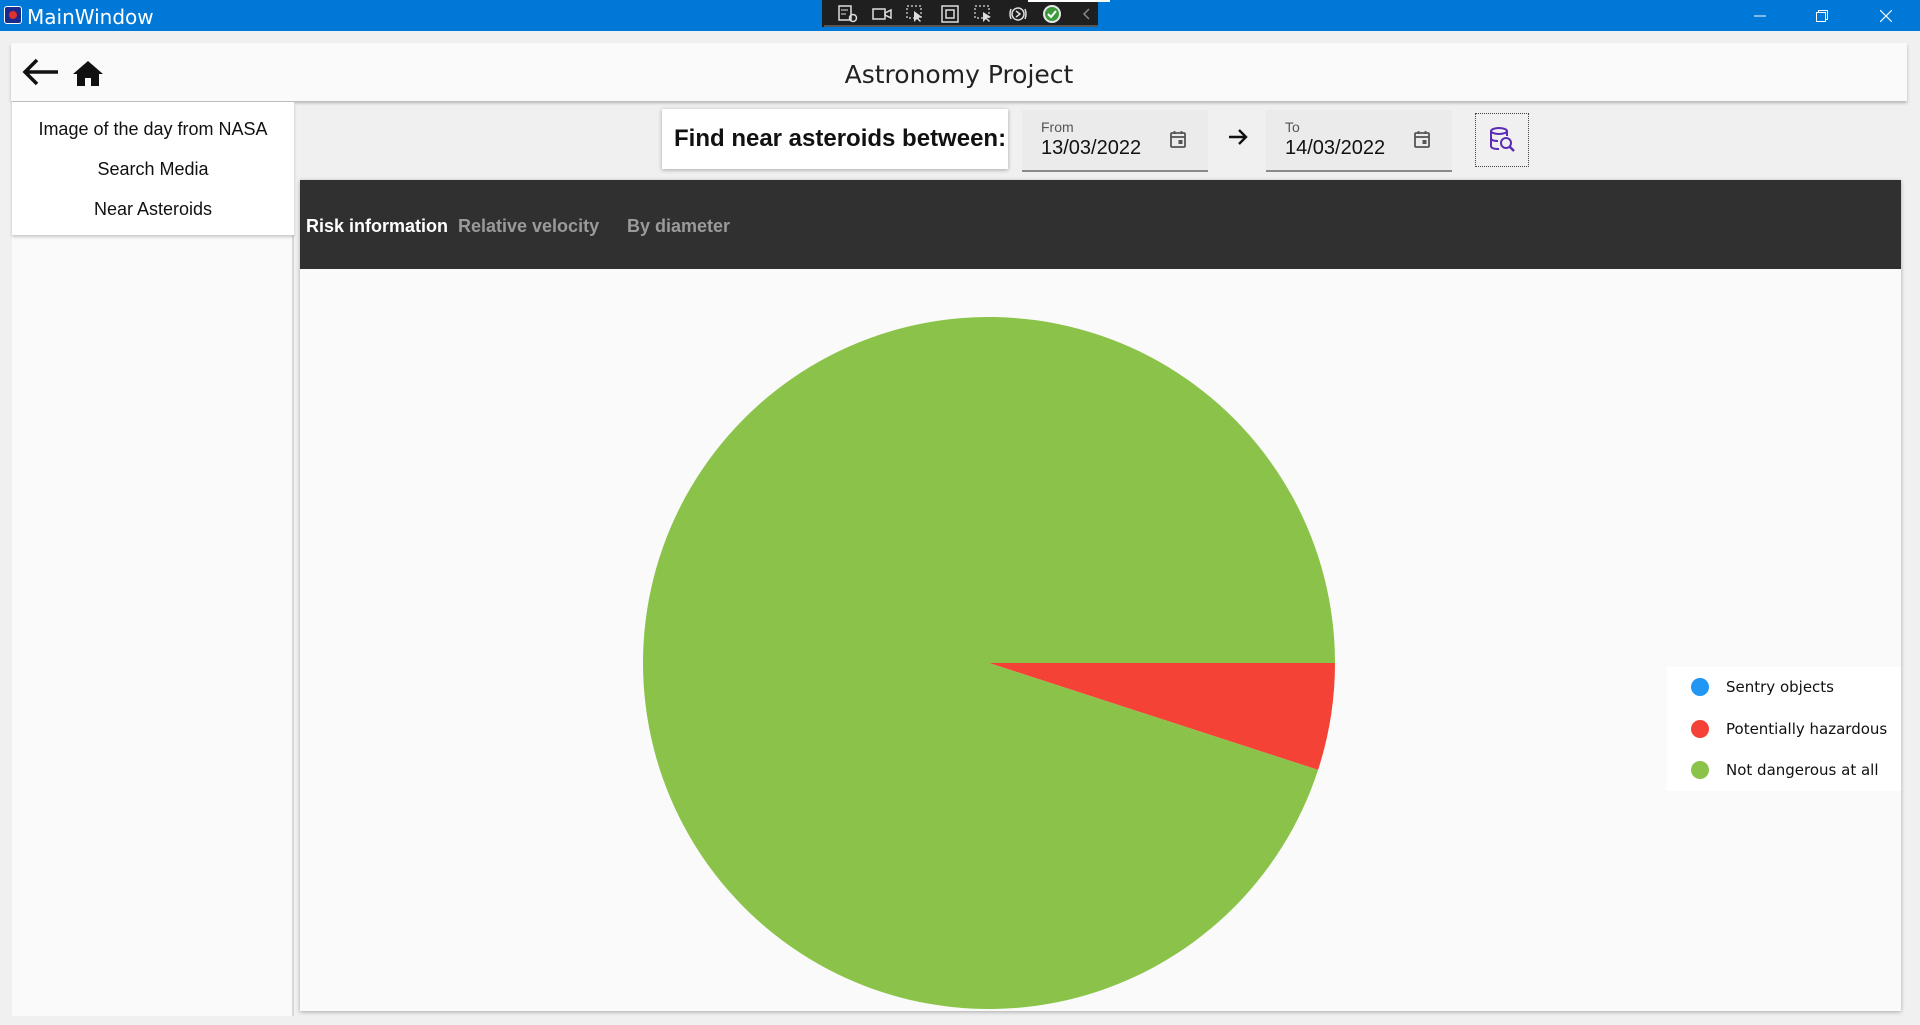  I want to click on from-date-label: From, so click(1057, 127).